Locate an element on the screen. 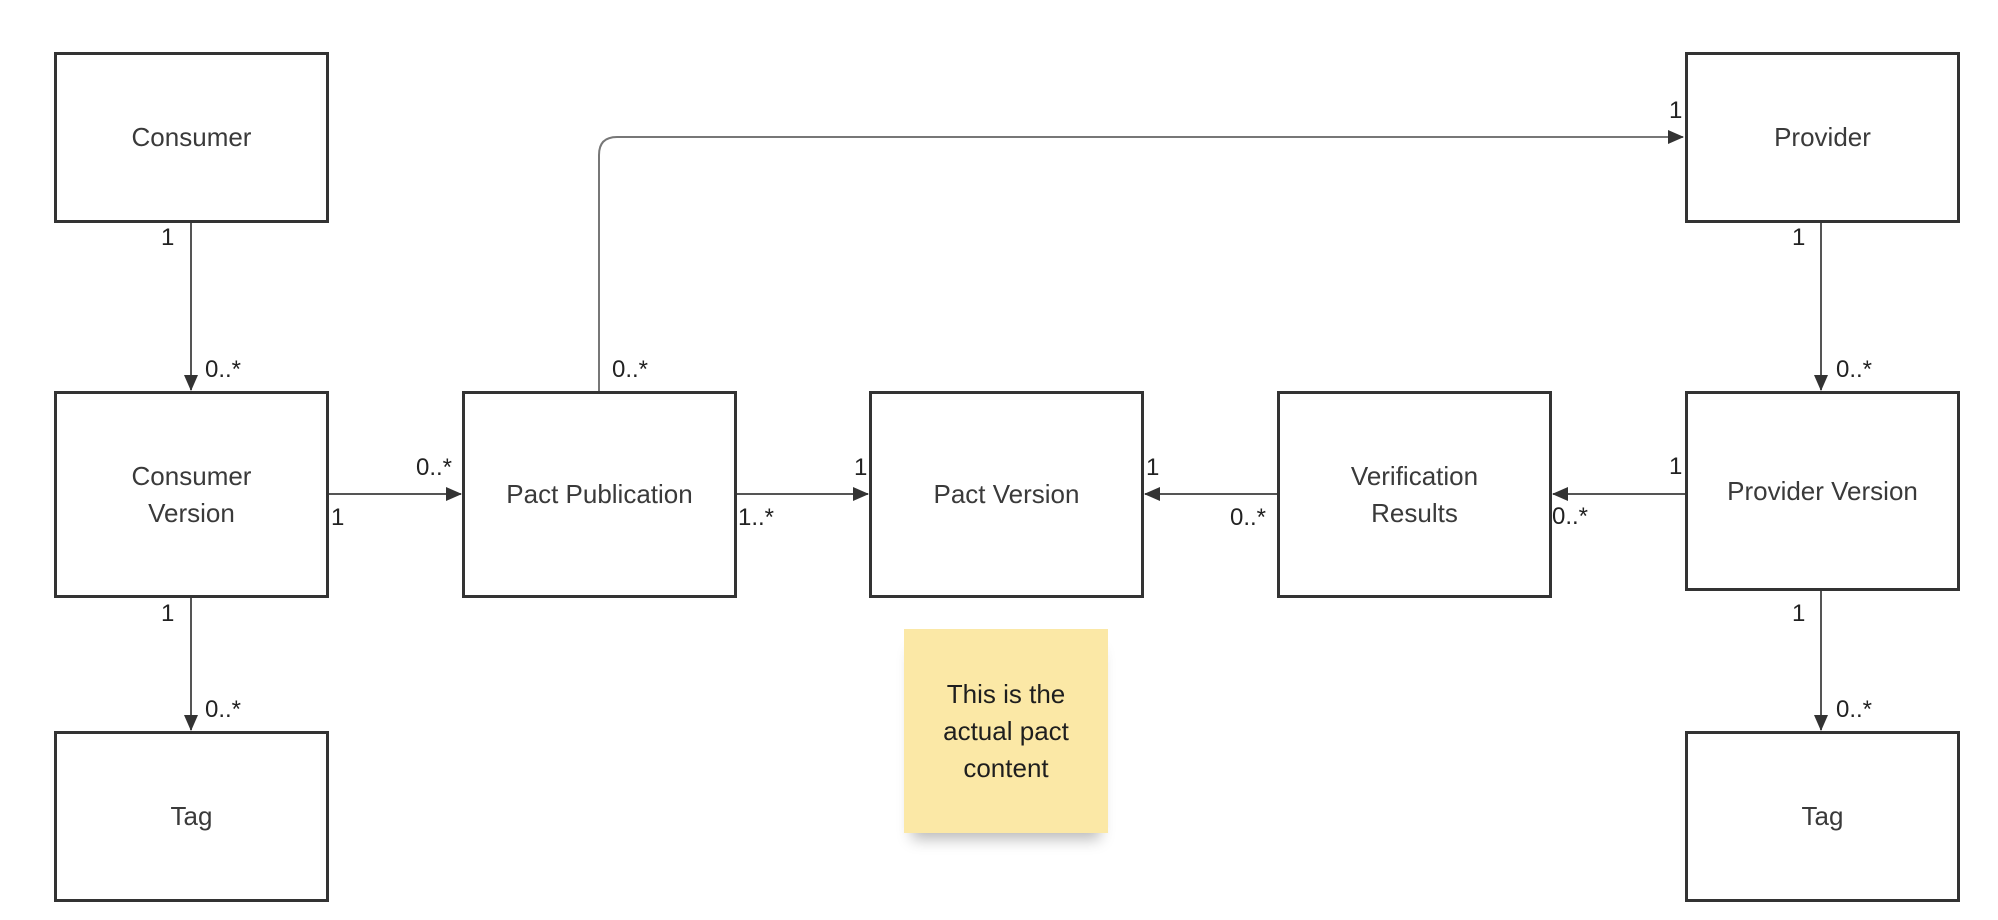 The height and width of the screenshot is (920, 1998). entity-label: Provider is located at coordinates (1822, 137).